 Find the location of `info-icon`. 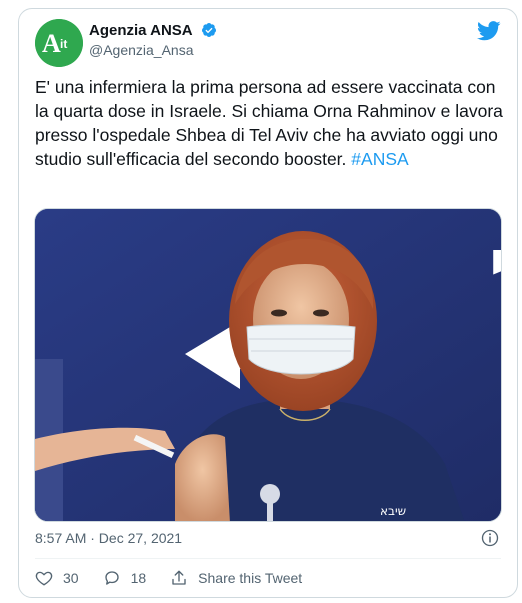

info-icon is located at coordinates (490, 538).